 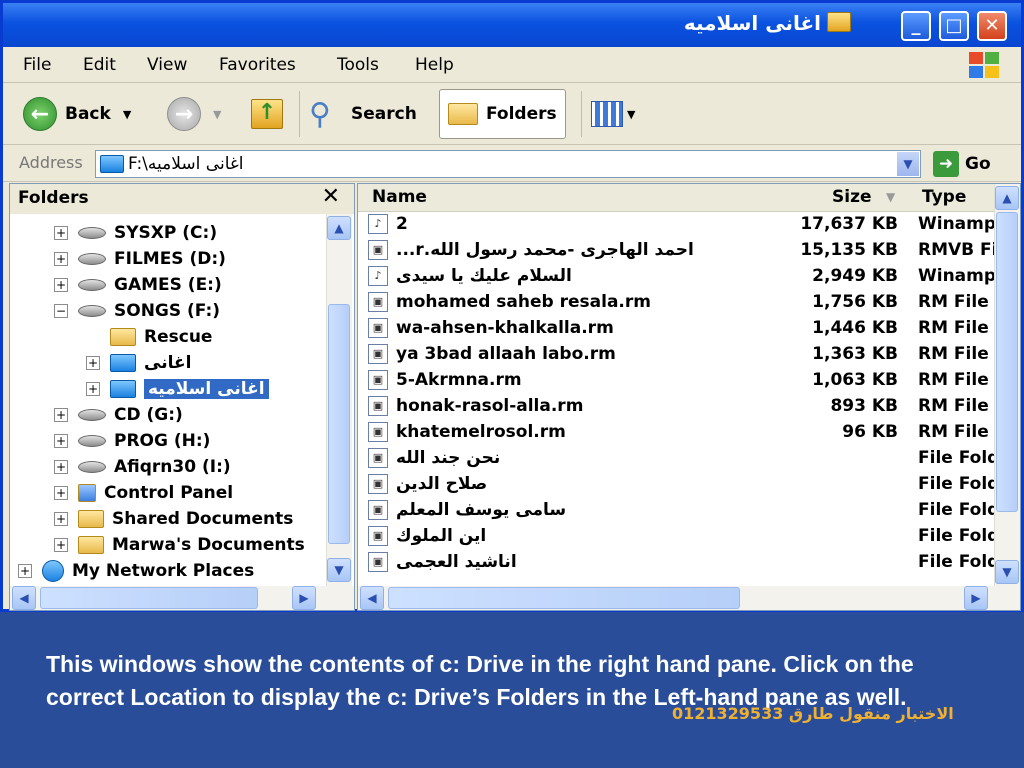 I want to click on folders-vertical-scrollbar: ▲ ▼, so click(x=339, y=400).